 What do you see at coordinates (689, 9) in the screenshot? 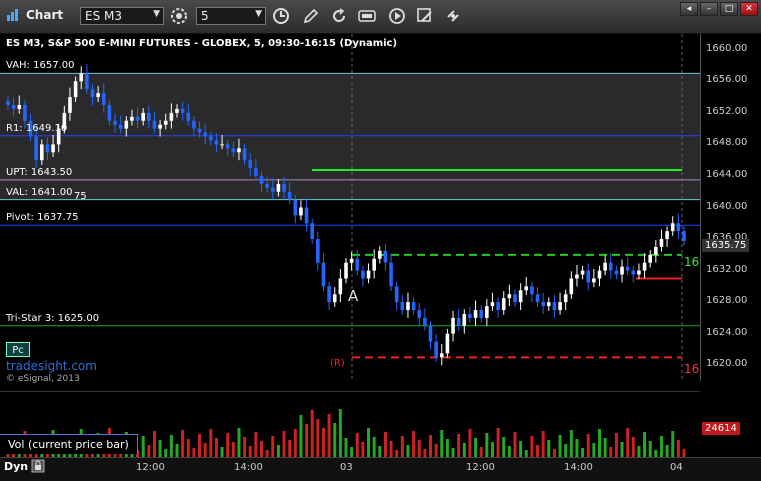
I see `menu-button: ◂` at bounding box center [689, 9].